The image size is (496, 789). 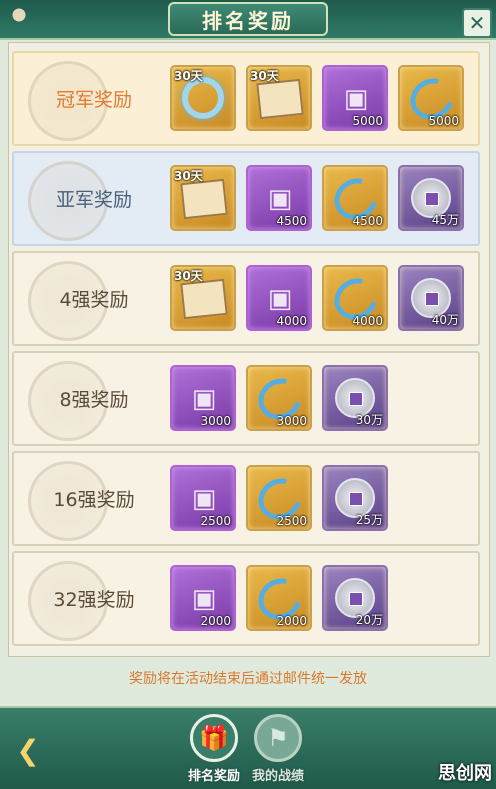 I want to click on back-button: ❮, so click(x=28, y=750).